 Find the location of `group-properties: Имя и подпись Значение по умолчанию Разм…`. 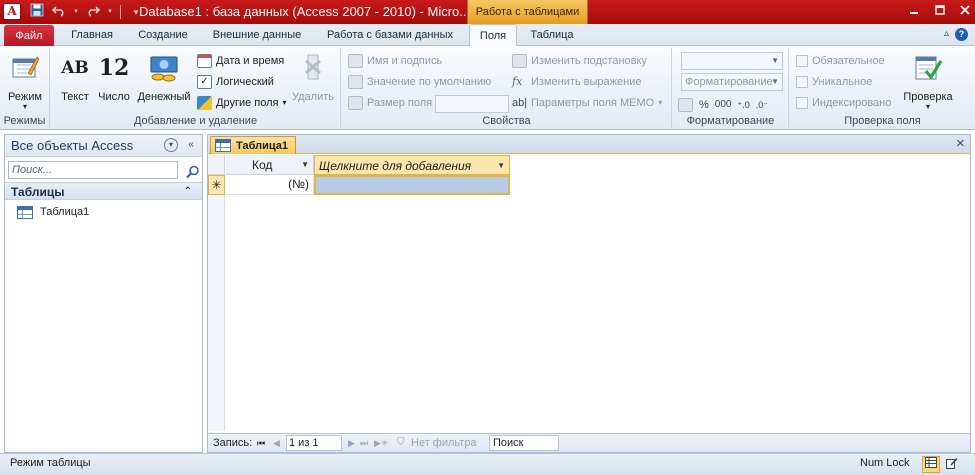

group-properties: Имя и подпись Значение по умолчанию Разм… is located at coordinates (507, 88).